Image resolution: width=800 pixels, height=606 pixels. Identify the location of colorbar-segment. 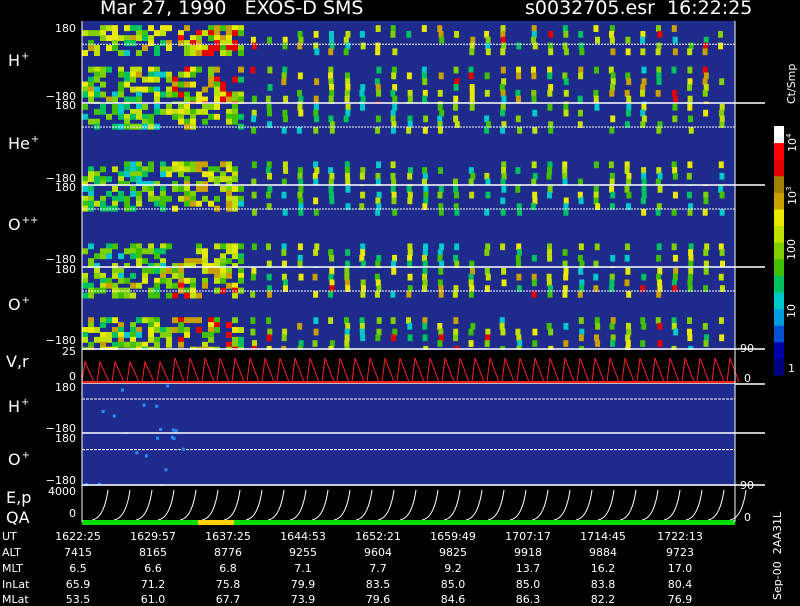
(779, 218).